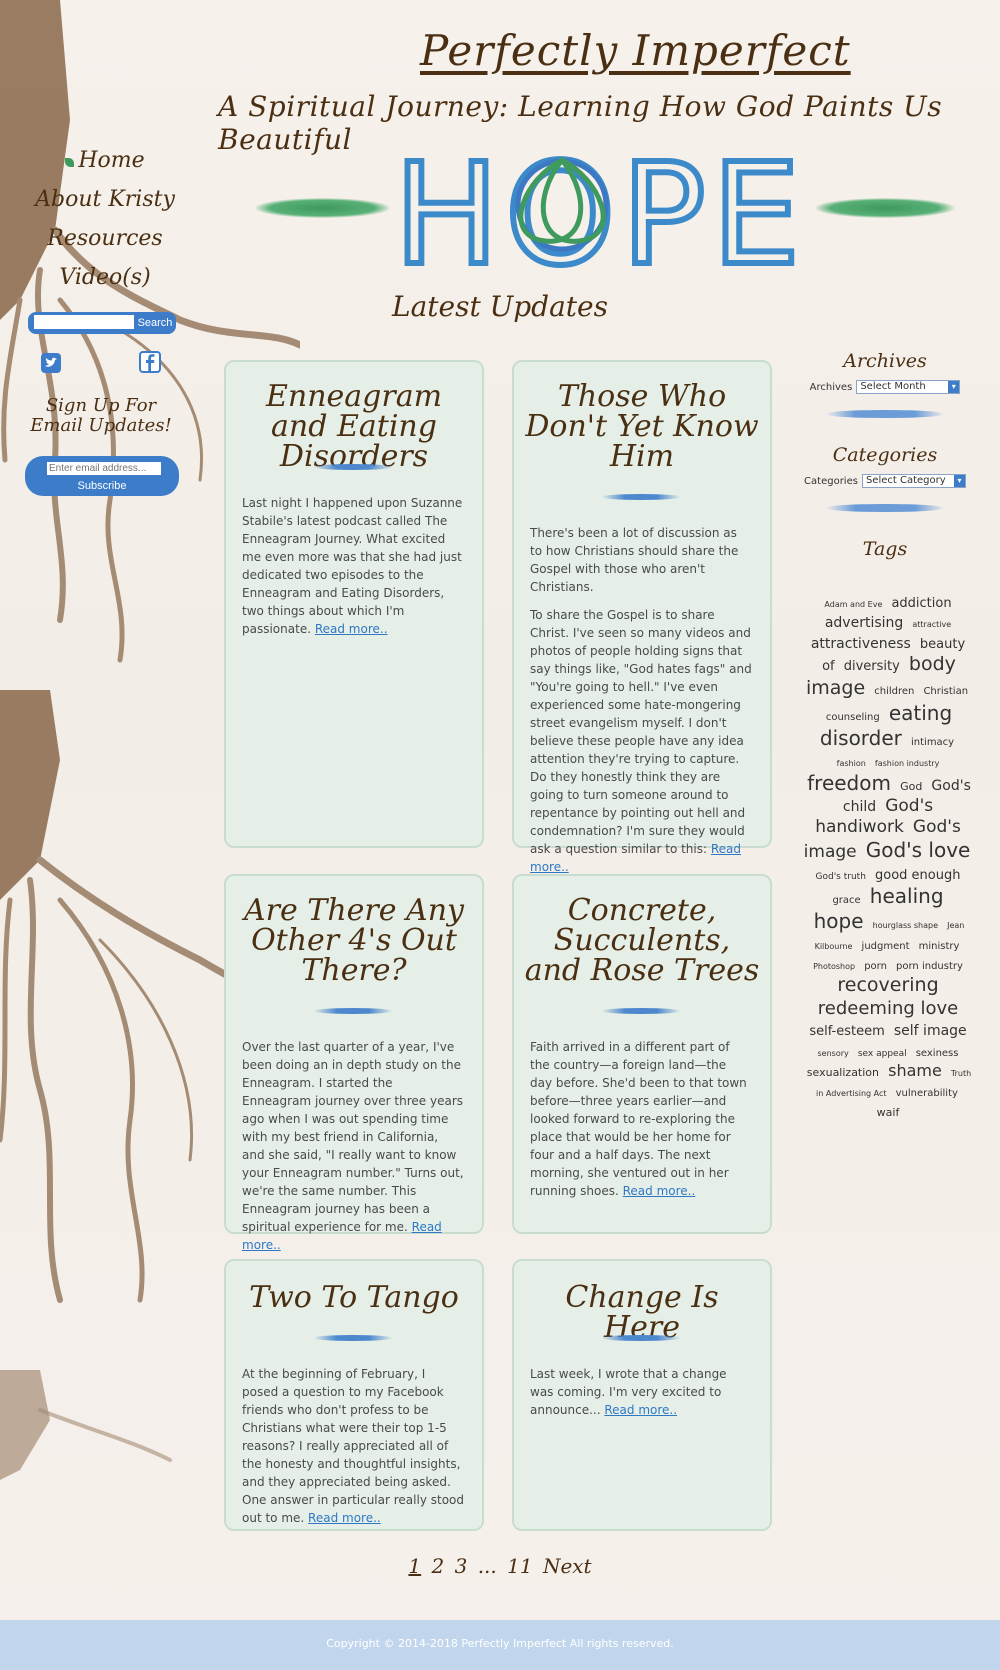 The image size is (1000, 1670). Describe the element at coordinates (461, 1566) in the screenshot. I see `page-link: 3` at that location.